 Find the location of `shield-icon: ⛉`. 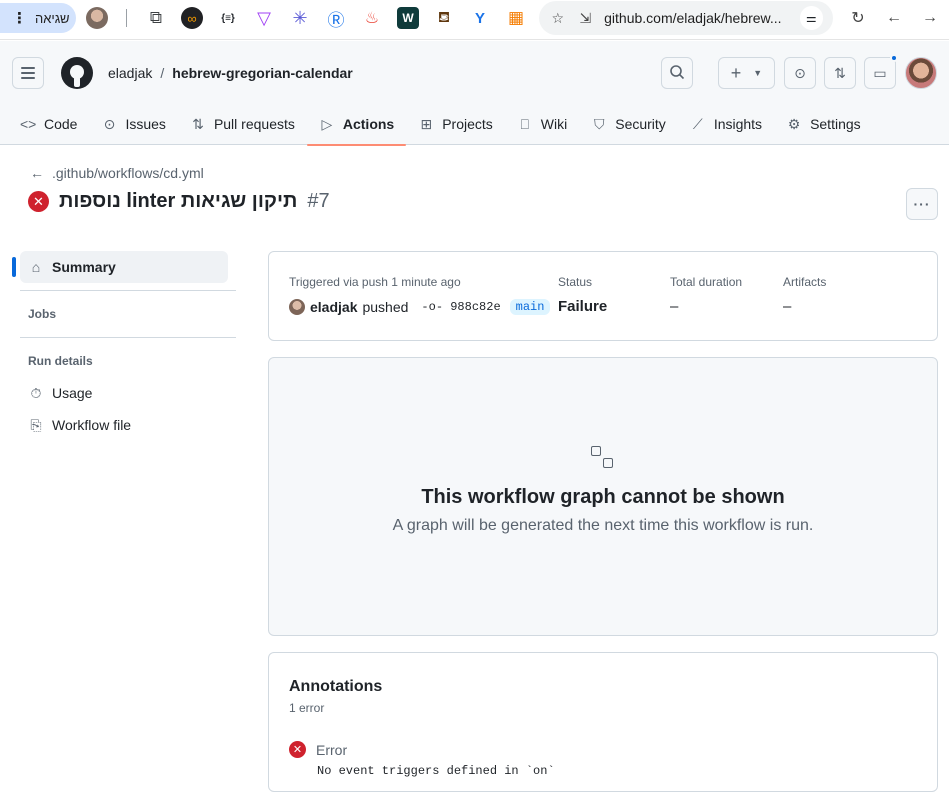

shield-icon: ⛉ is located at coordinates (599, 123).